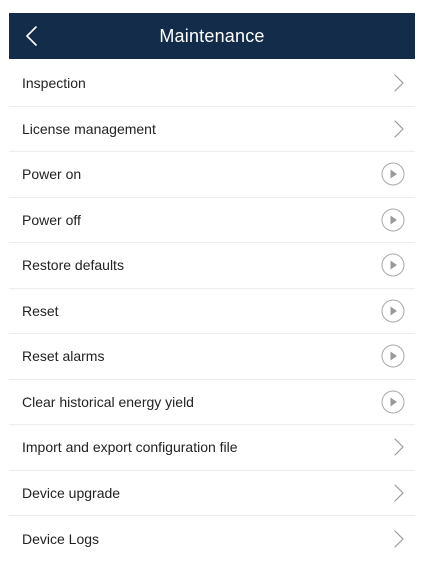  Describe the element at coordinates (63, 356) in the screenshot. I see `menu-item-label: Reset alarms` at that location.